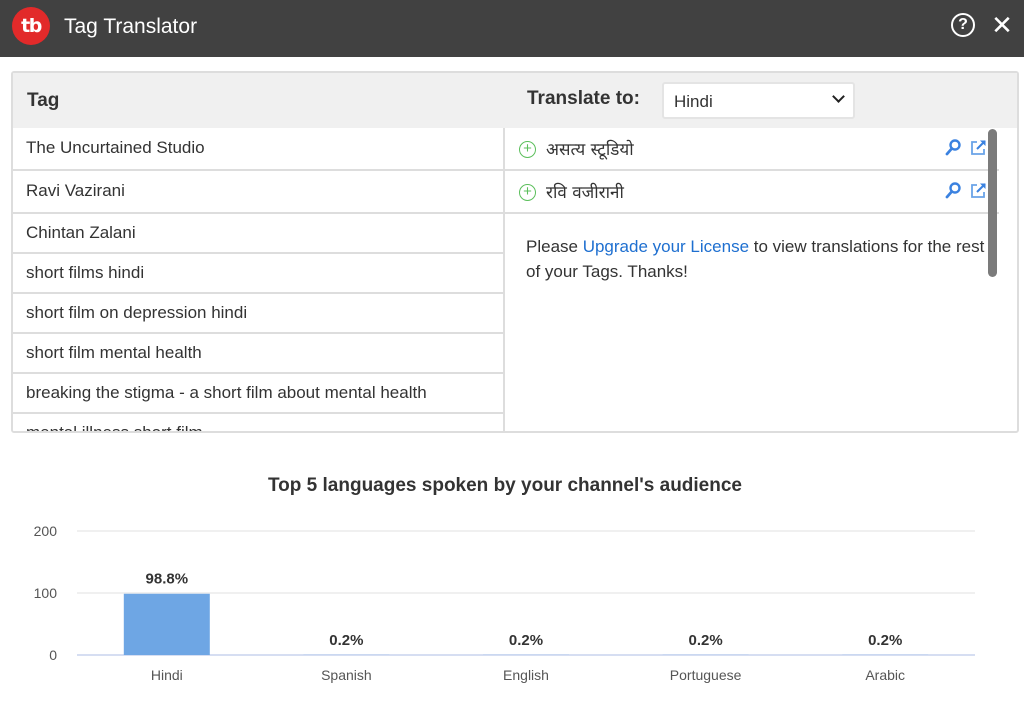  I want to click on tag-row: The Uncurtained Studio, so click(259, 149).